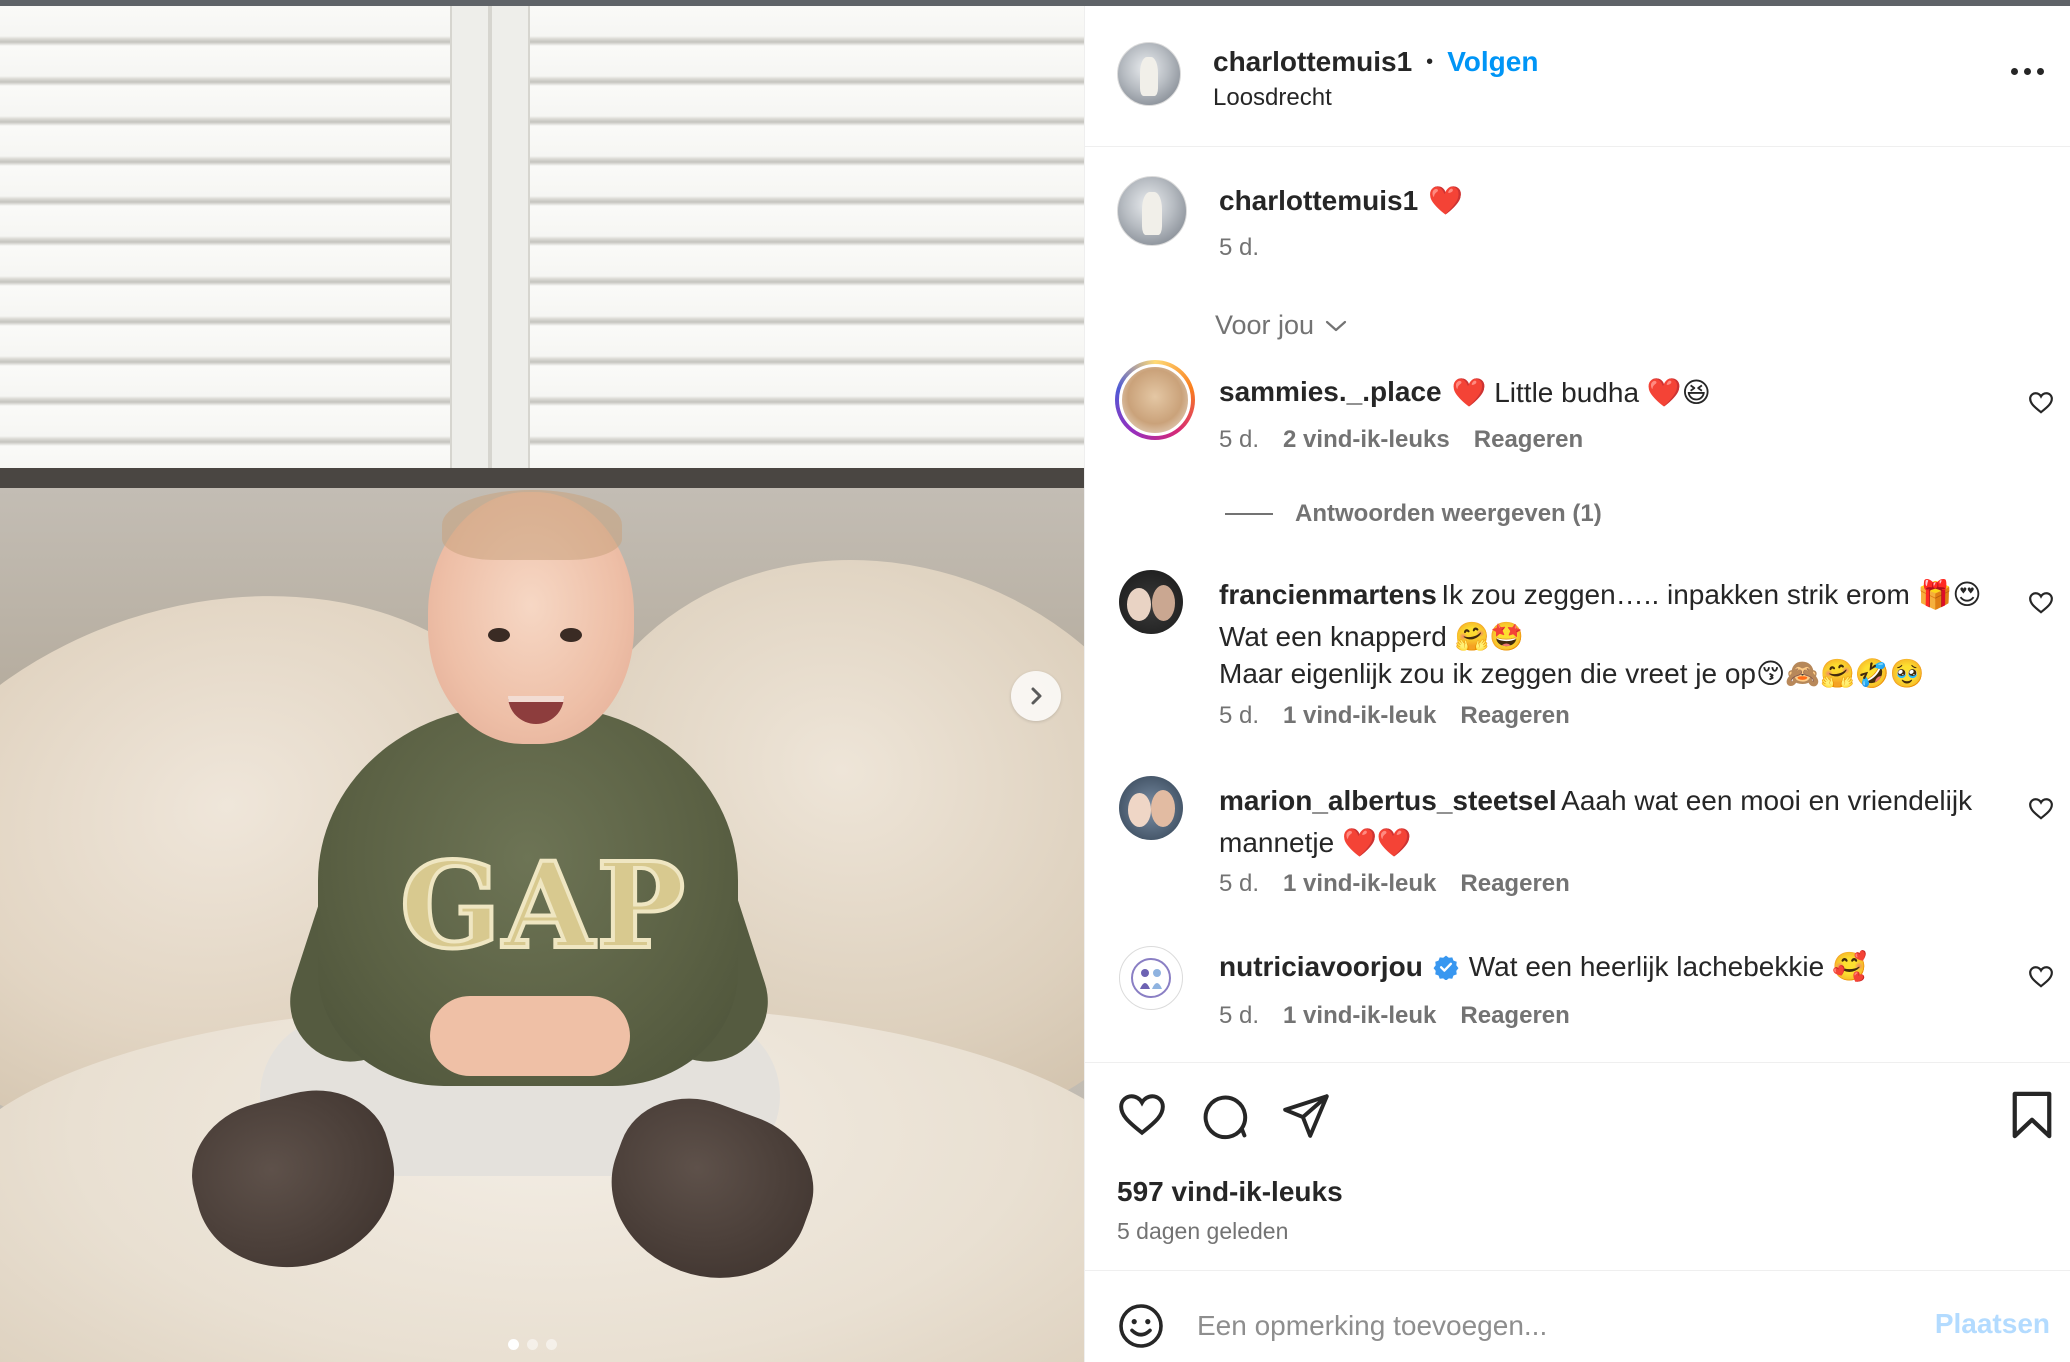 This screenshot has height=1362, width=2070. Describe the element at coordinates (1318, 201) in the screenshot. I see `caption-username: charlottemuis1` at that location.